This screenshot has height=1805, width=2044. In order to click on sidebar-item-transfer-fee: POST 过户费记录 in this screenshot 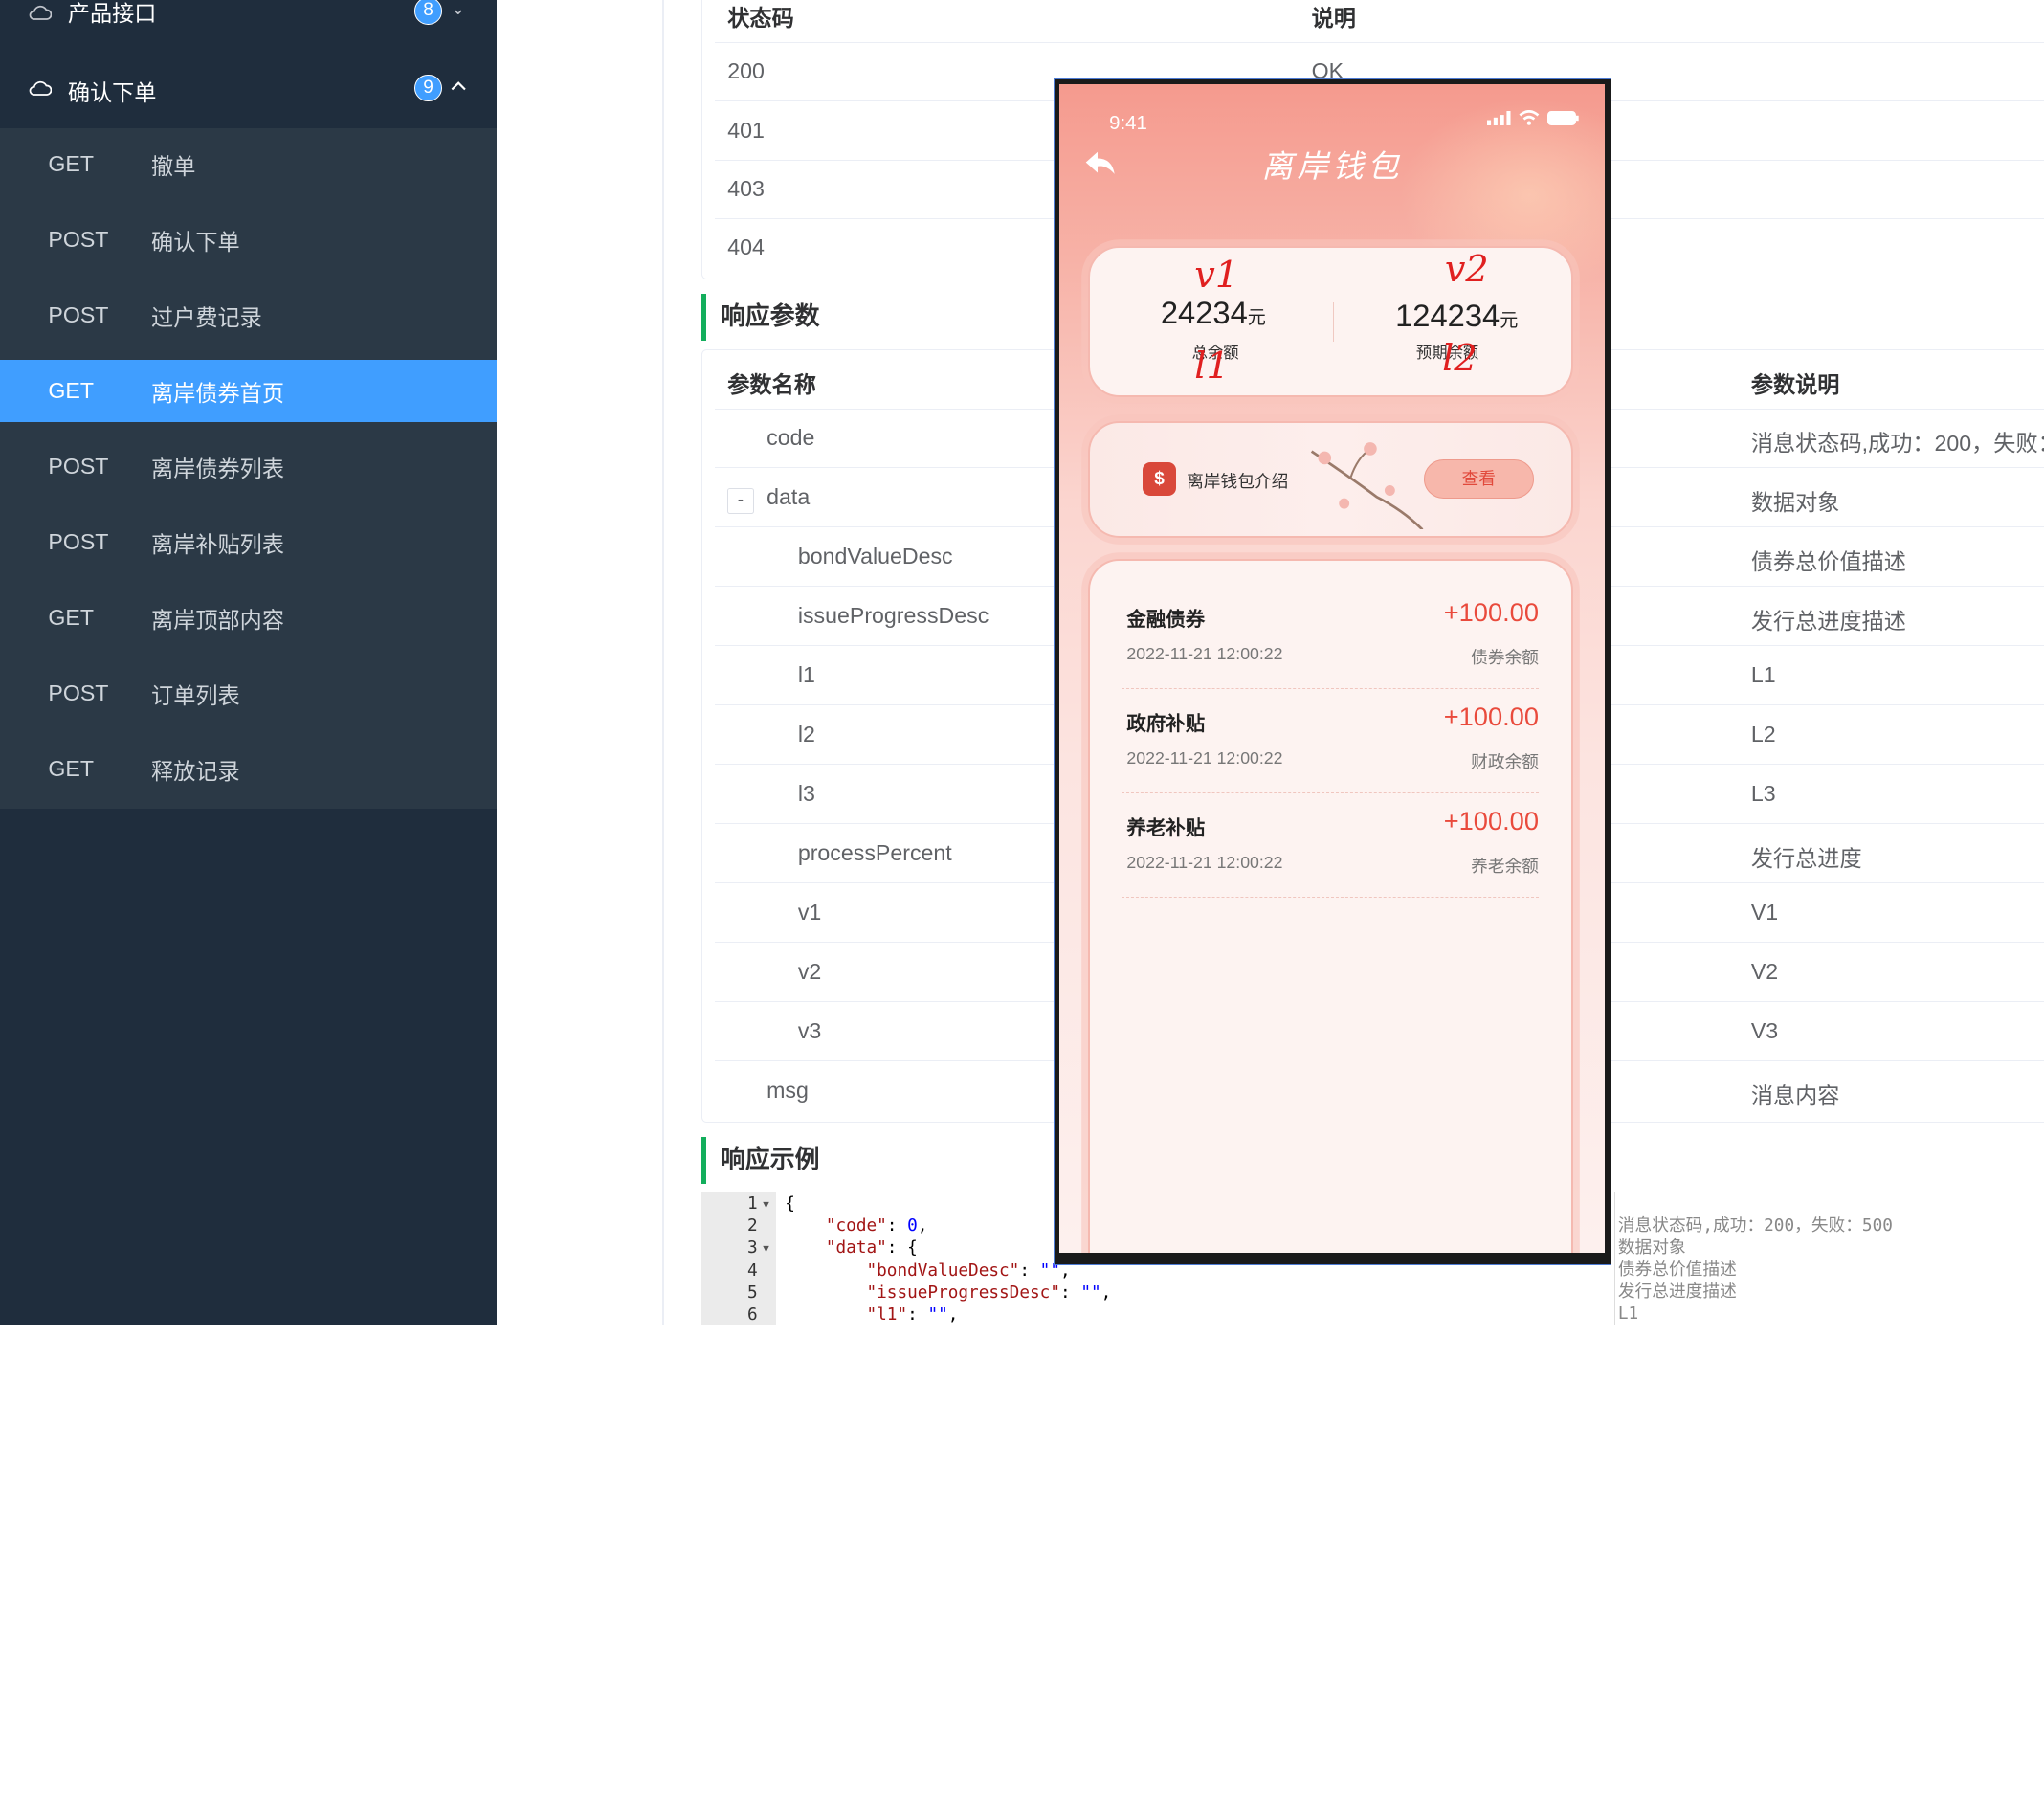, I will do `click(249, 315)`.